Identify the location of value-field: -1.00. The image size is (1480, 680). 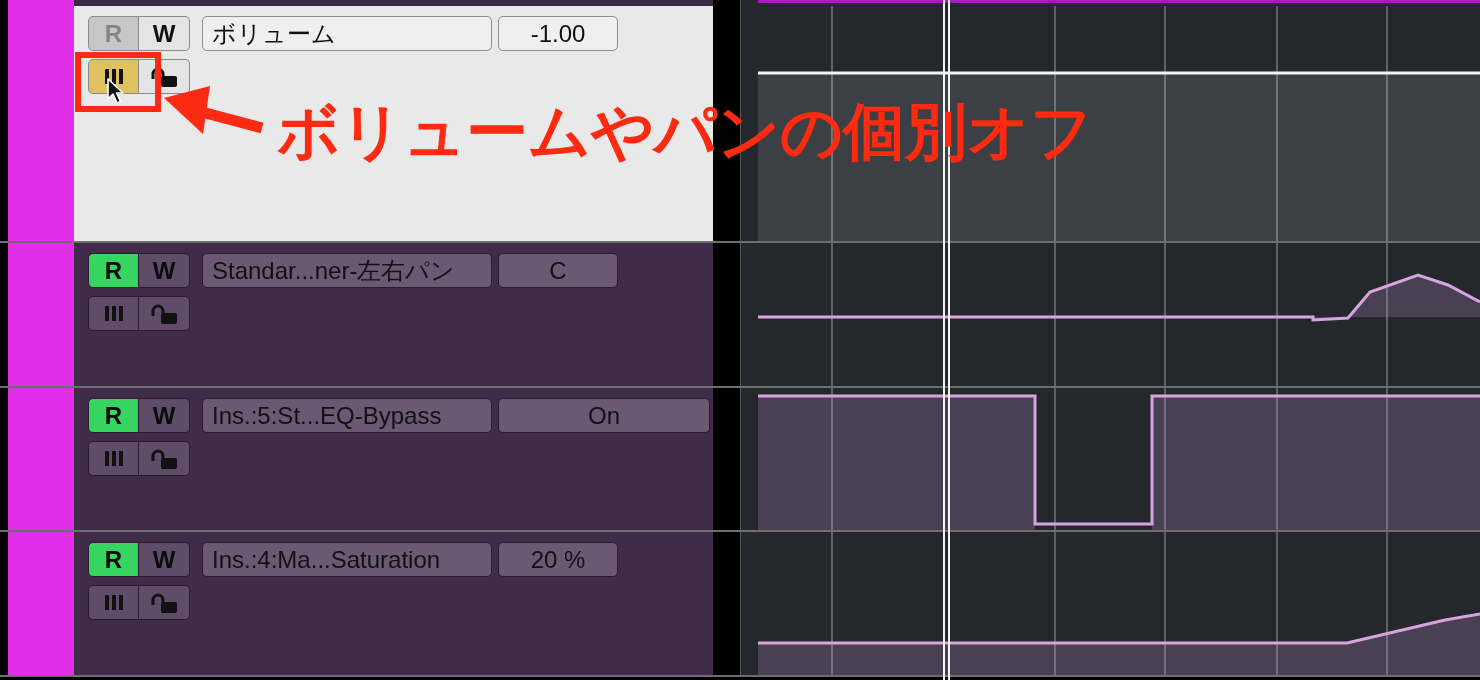
(558, 33).